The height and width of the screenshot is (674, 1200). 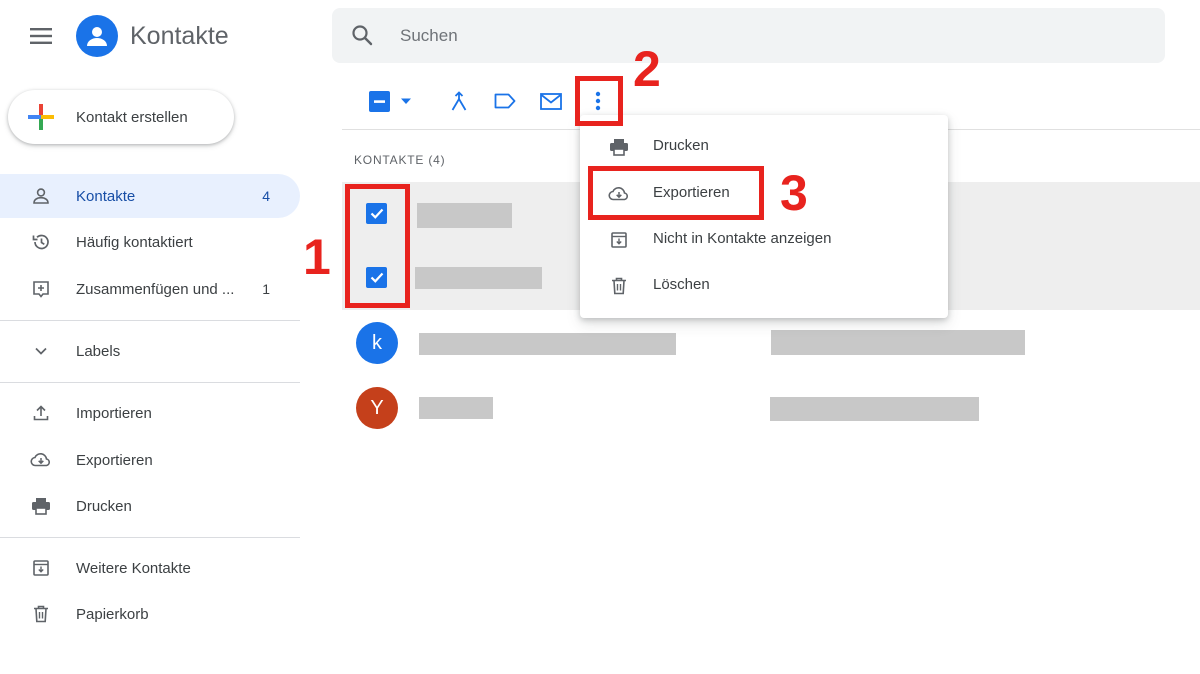 What do you see at coordinates (377, 246) in the screenshot?
I see `annotation-box-checkboxes` at bounding box center [377, 246].